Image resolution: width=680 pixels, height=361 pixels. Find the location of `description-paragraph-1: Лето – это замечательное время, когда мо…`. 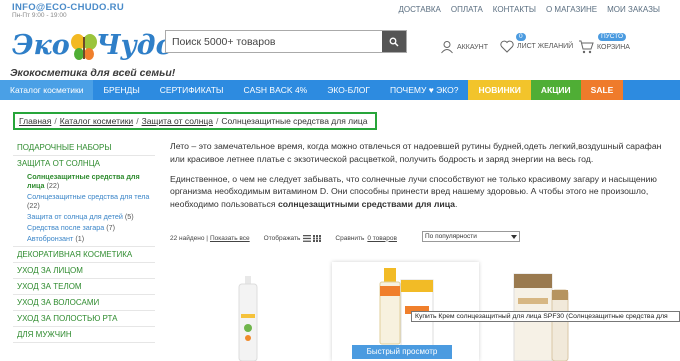

description-paragraph-1: Лето – это замечательное время, когда мо… is located at coordinates (416, 152).